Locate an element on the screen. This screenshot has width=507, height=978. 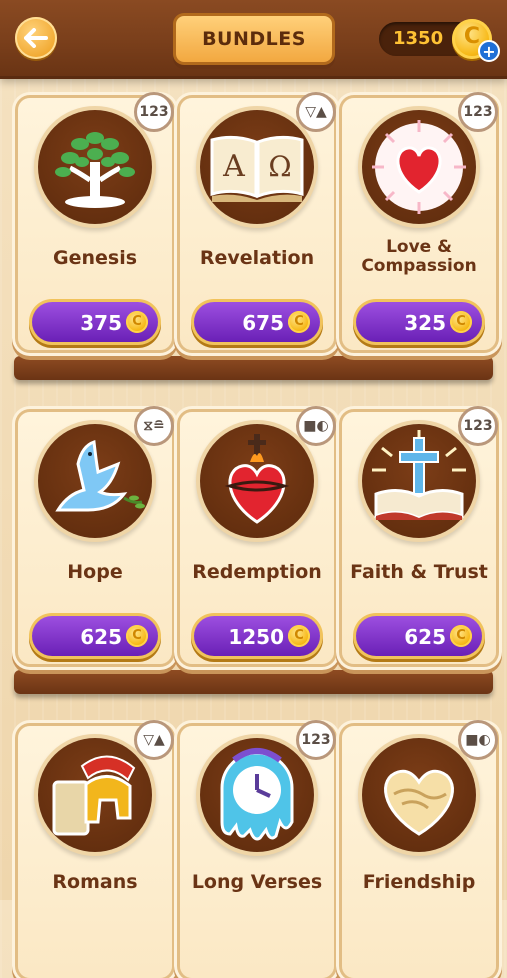
bundle-title: Redemption is located at coordinates (257, 572).